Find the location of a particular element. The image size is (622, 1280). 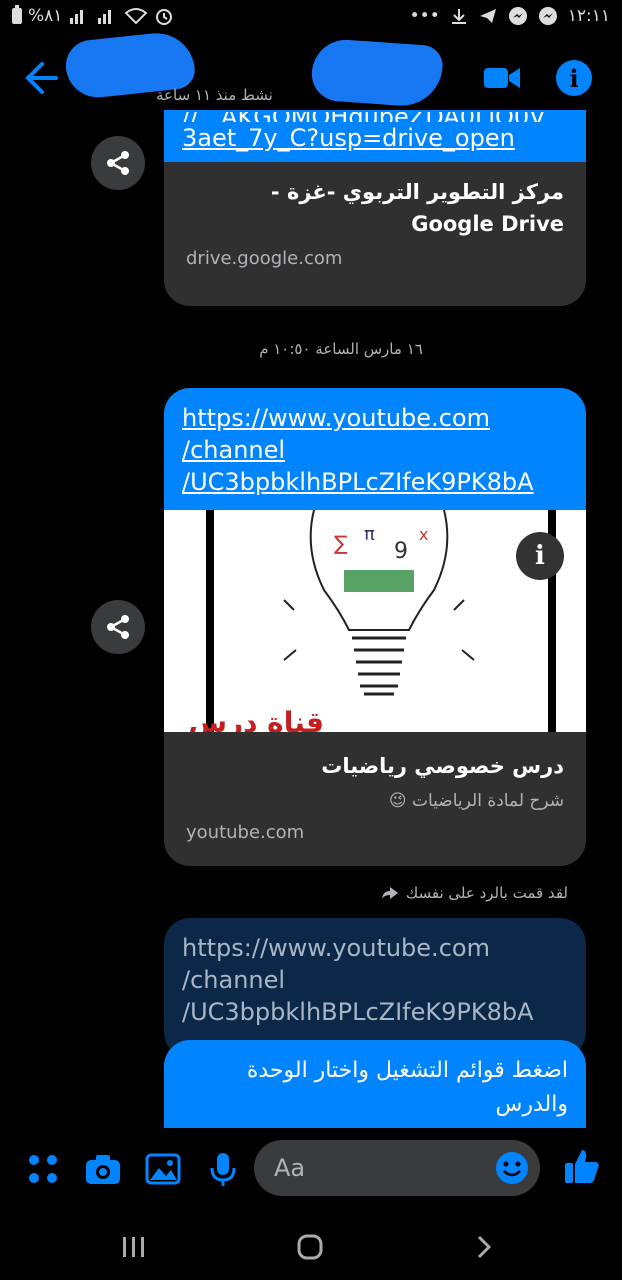

apps-grid-icon is located at coordinates (43, 1169).